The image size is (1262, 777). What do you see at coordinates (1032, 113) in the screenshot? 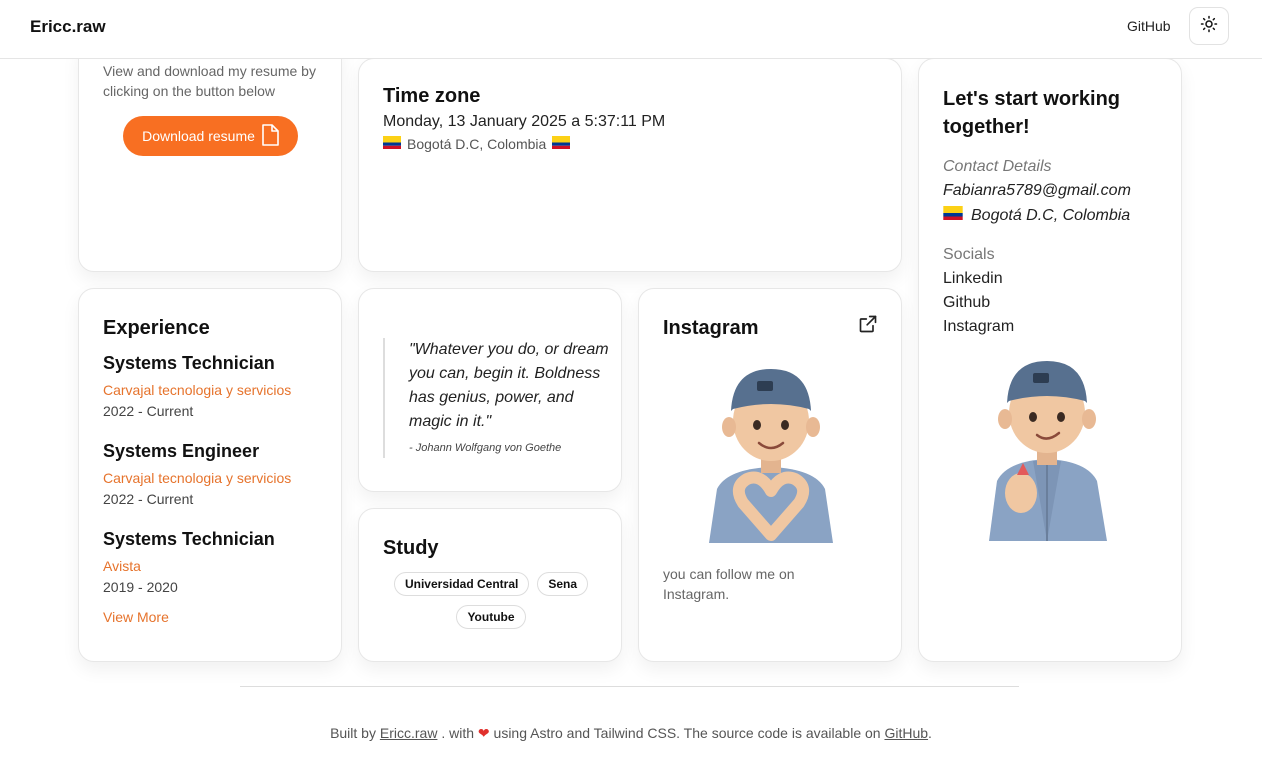
I see `contact-title: Let's start working together!` at bounding box center [1032, 113].